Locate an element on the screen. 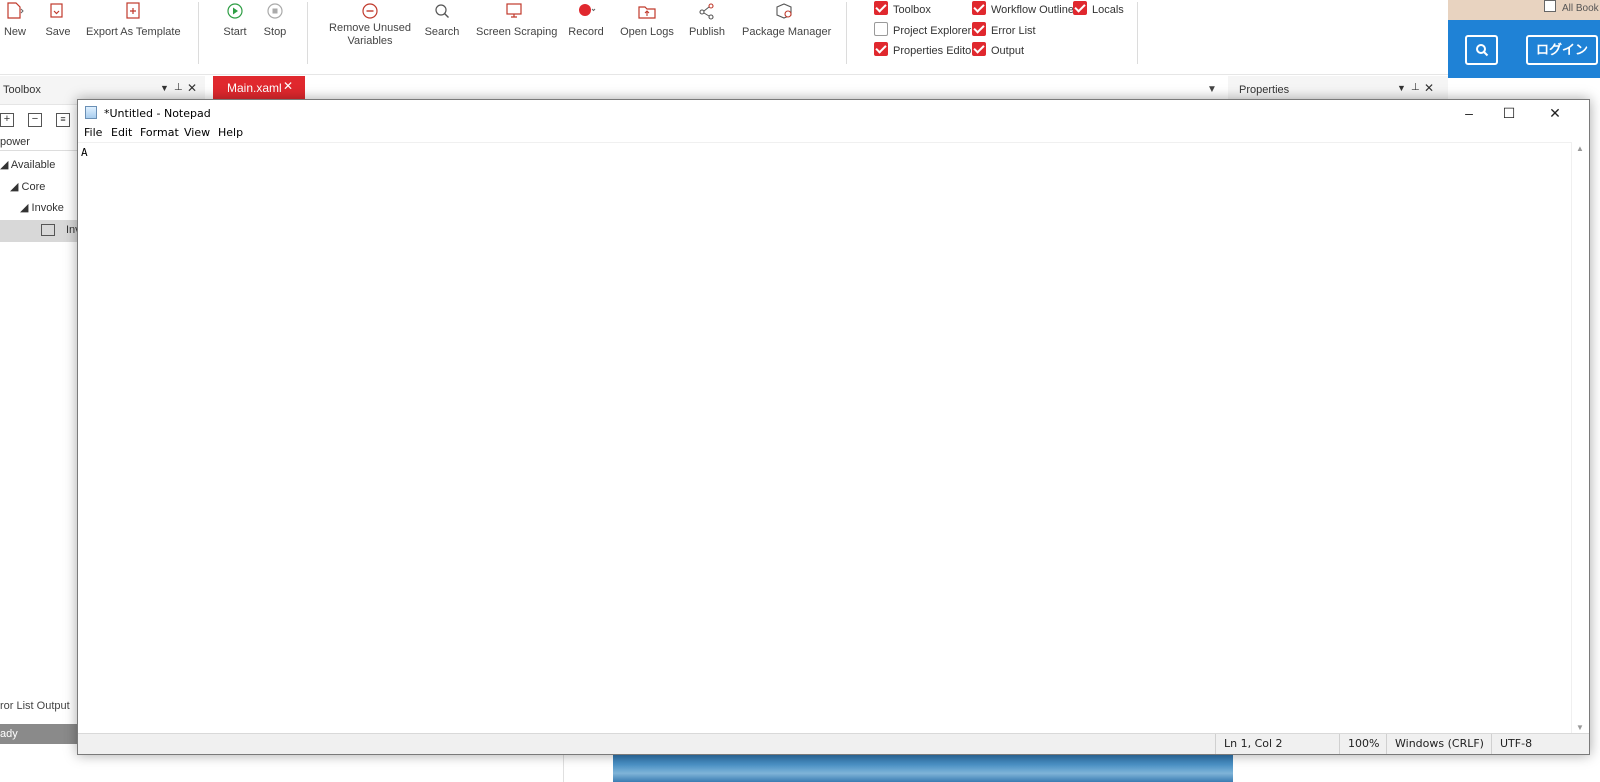 This screenshot has height=782, width=1600. screen-scraping-button: Screen Scraping is located at coordinates (517, 36).